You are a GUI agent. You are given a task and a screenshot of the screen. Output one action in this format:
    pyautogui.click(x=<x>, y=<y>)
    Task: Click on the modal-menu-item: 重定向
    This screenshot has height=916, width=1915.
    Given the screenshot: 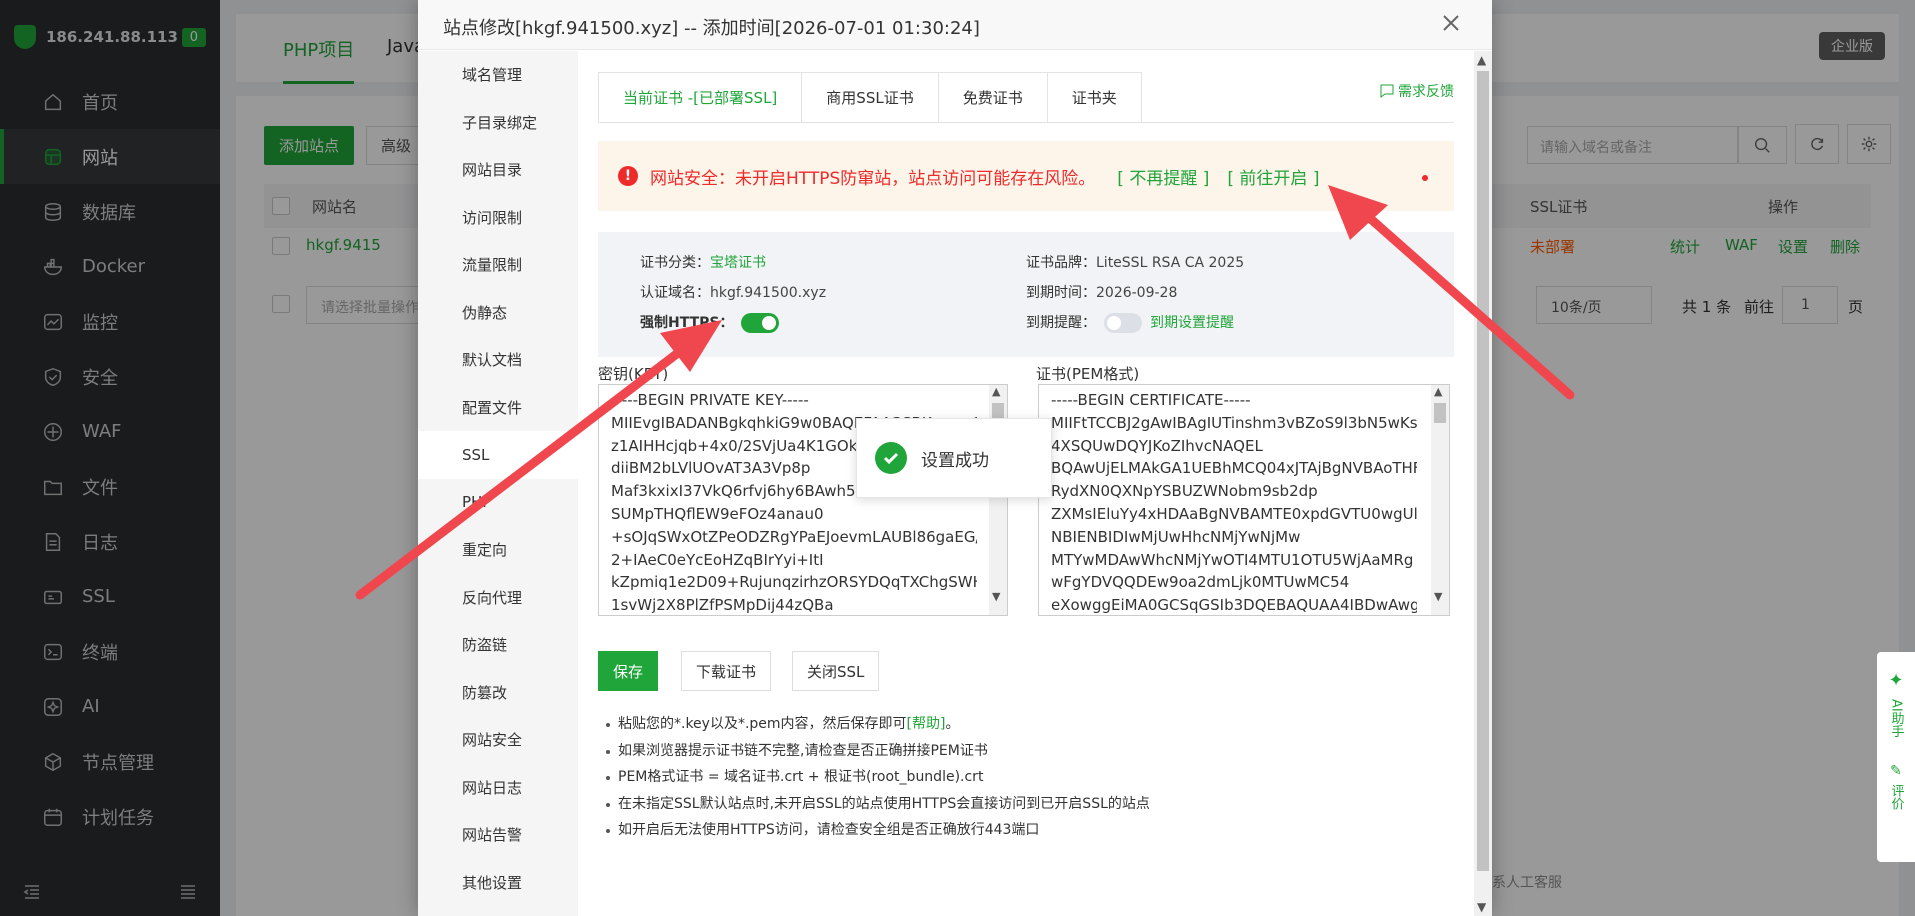 What is the action you would take?
    pyautogui.click(x=498, y=550)
    